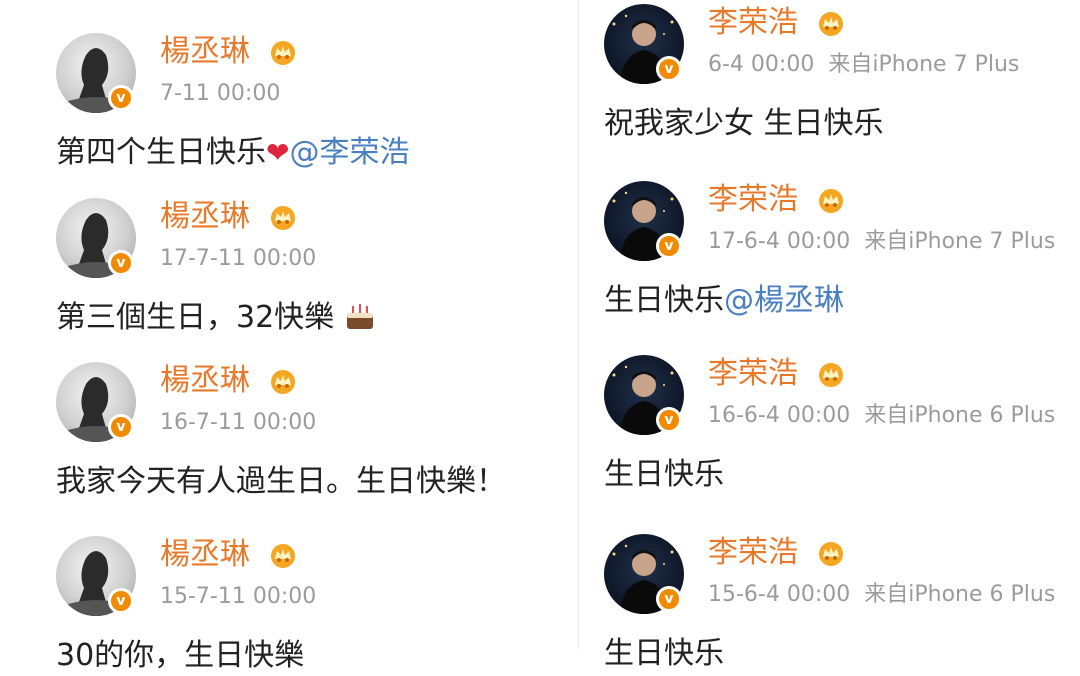 This screenshot has width=1080, height=676. I want to click on post-meta: 15-6-4 00:00 来自iPhone 6 Plus, so click(881, 595).